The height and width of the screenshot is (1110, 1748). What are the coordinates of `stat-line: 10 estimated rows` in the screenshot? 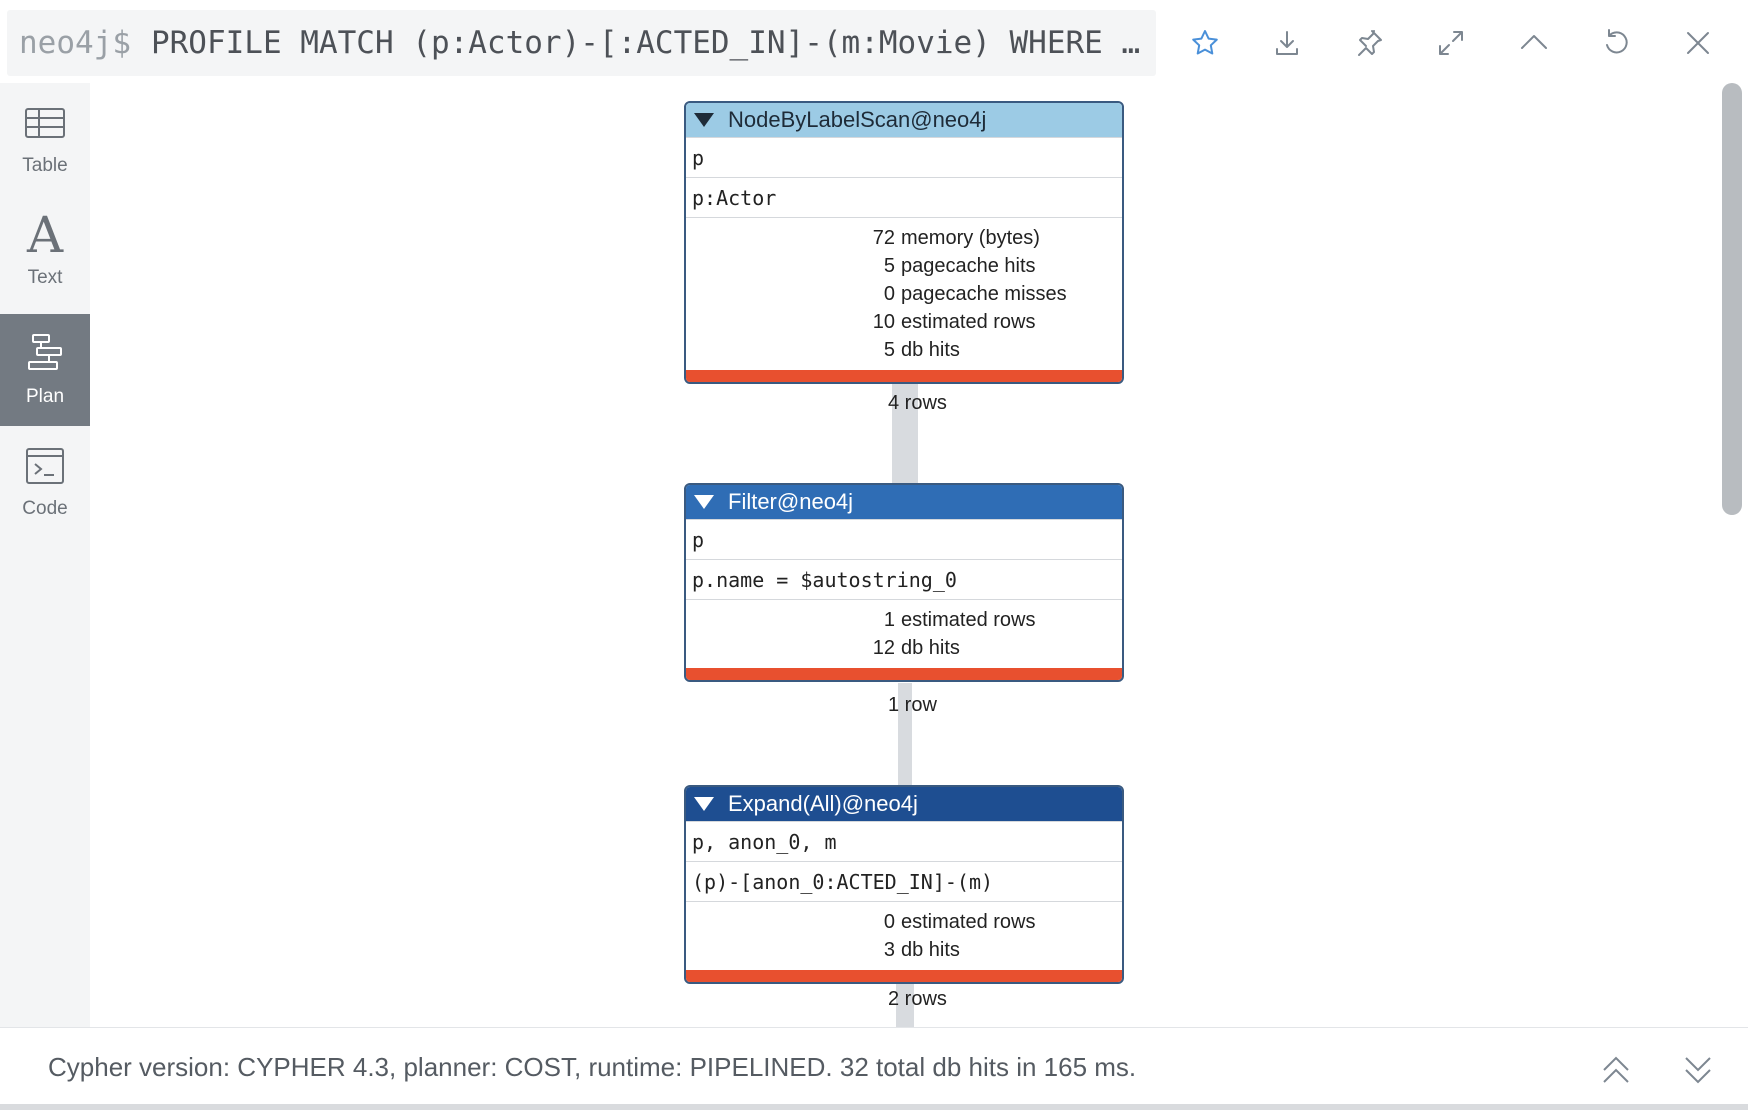 It's located at (904, 322).